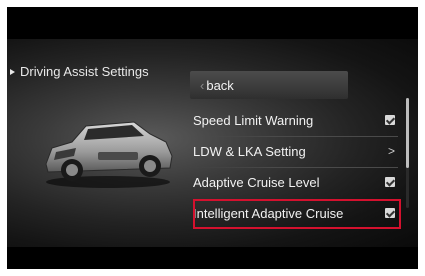 The width and height of the screenshot is (425, 276). Describe the element at coordinates (407, 133) in the screenshot. I see `scrollbar-thumb` at that location.